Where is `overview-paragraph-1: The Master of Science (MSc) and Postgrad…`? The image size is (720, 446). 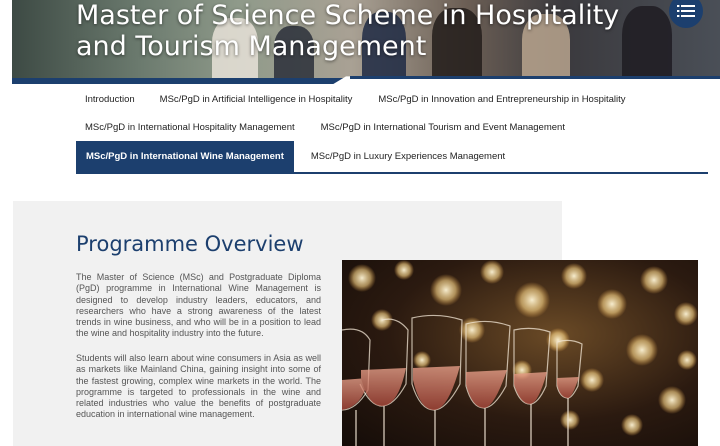
overview-paragraph-1: The Master of Science (MSc) and Postgrad… is located at coordinates (198, 305).